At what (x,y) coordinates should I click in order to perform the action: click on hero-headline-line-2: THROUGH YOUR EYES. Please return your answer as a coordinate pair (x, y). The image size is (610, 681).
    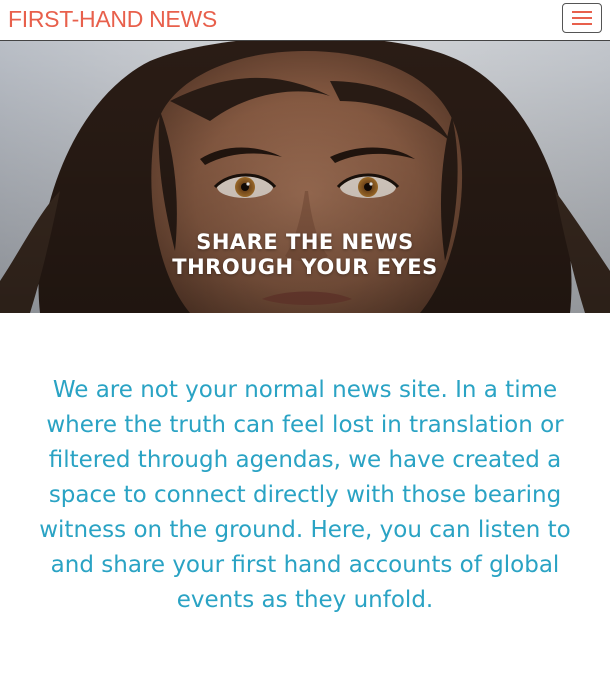
    Looking at the image, I should click on (305, 267).